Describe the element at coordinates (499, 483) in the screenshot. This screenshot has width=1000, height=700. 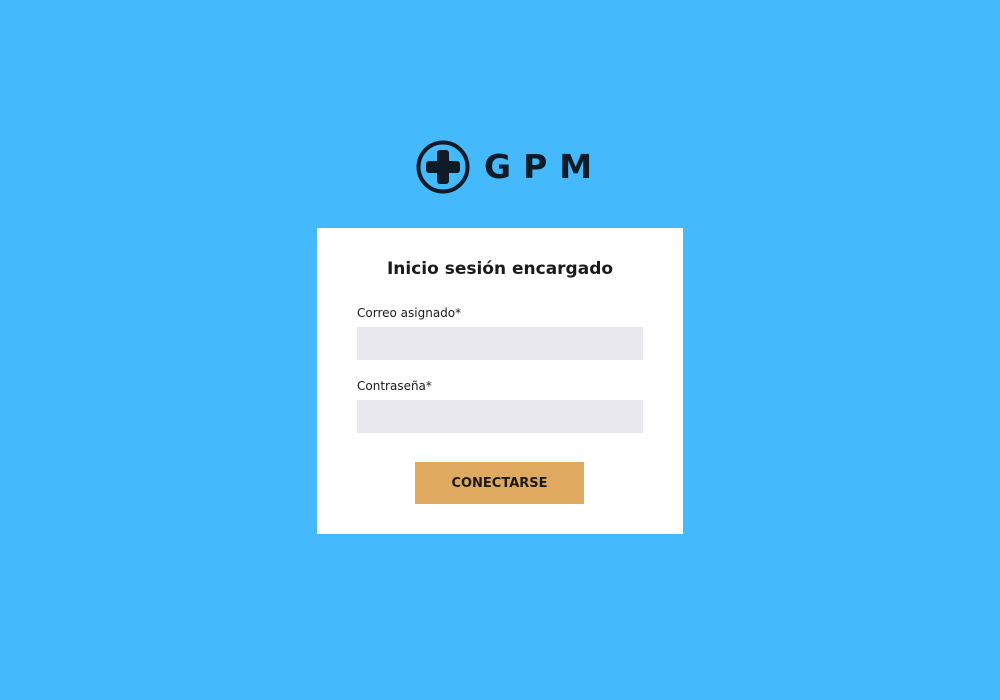
I see `connect-button: CONECTARSE` at that location.